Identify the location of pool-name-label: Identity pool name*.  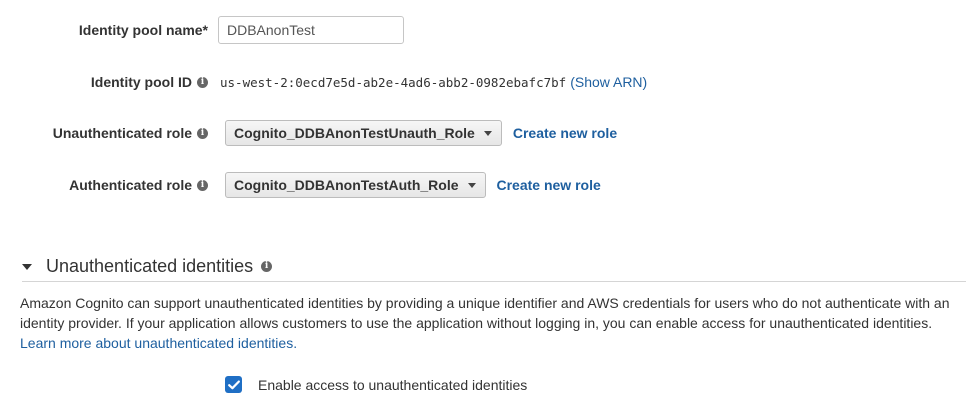
(143, 30).